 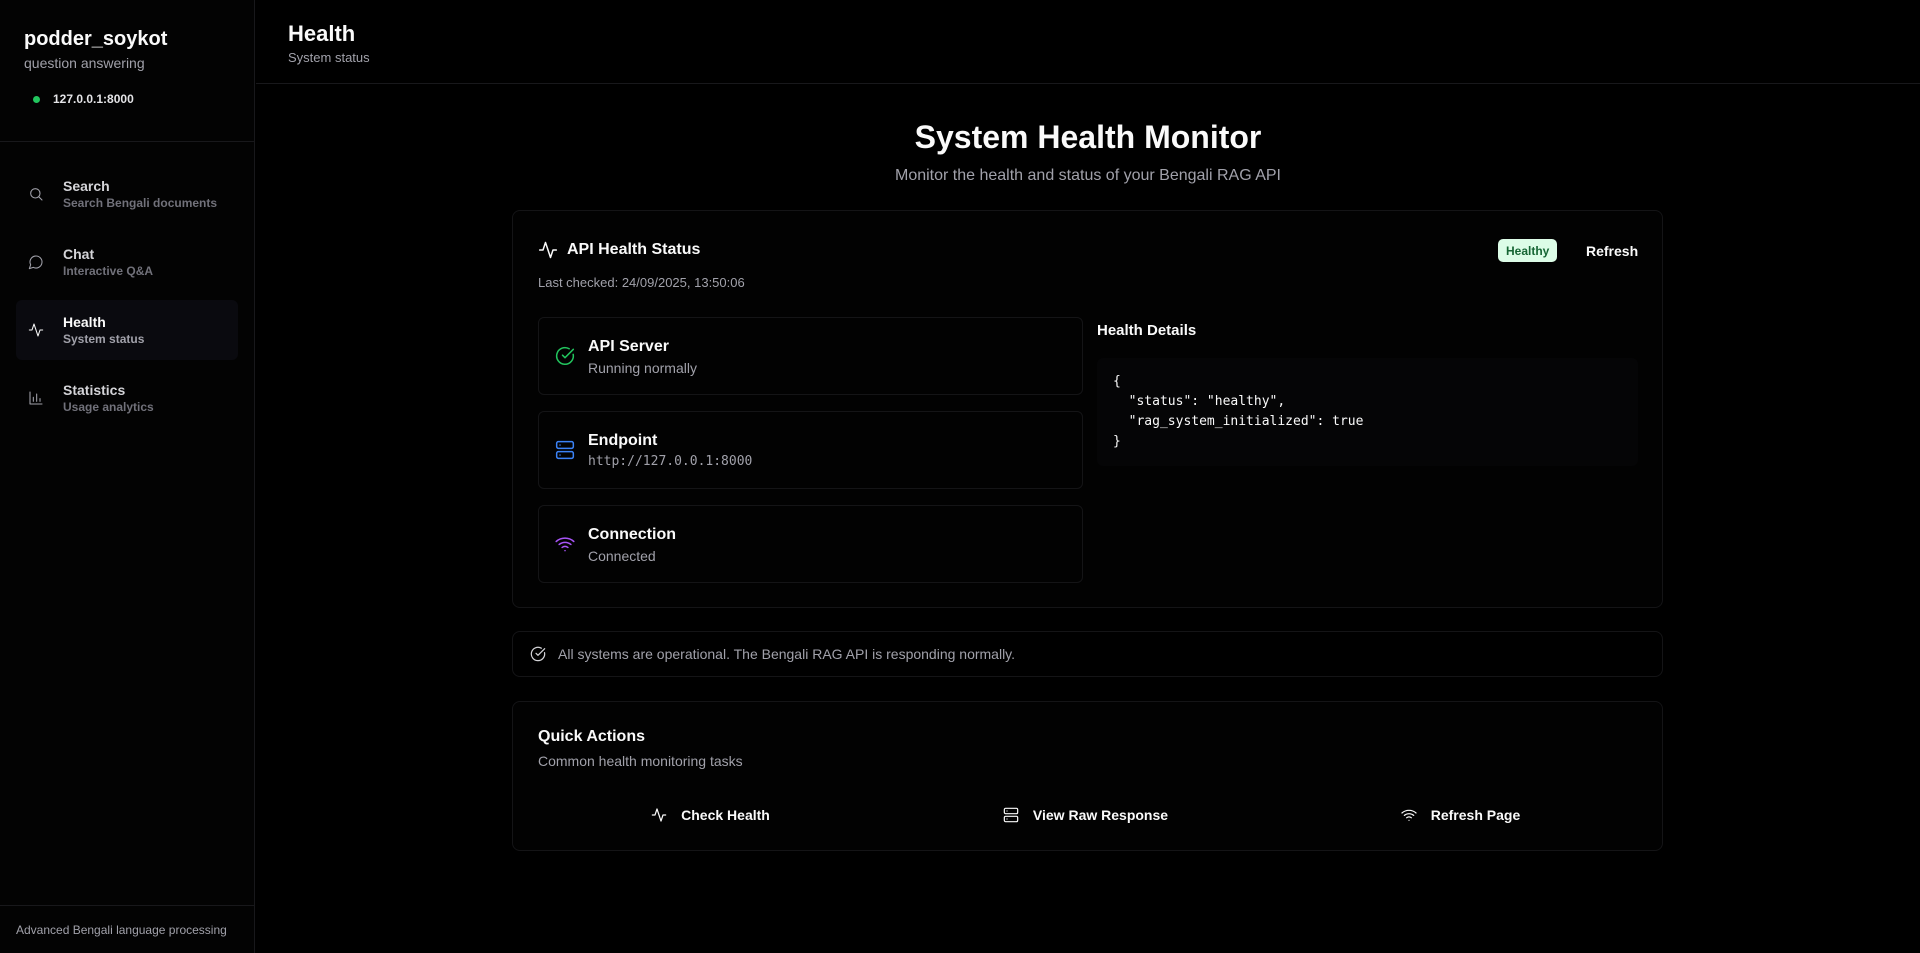 What do you see at coordinates (641, 282) in the screenshot?
I see `last-checked: Last checked: 24/09/2025, 13:50:06` at bounding box center [641, 282].